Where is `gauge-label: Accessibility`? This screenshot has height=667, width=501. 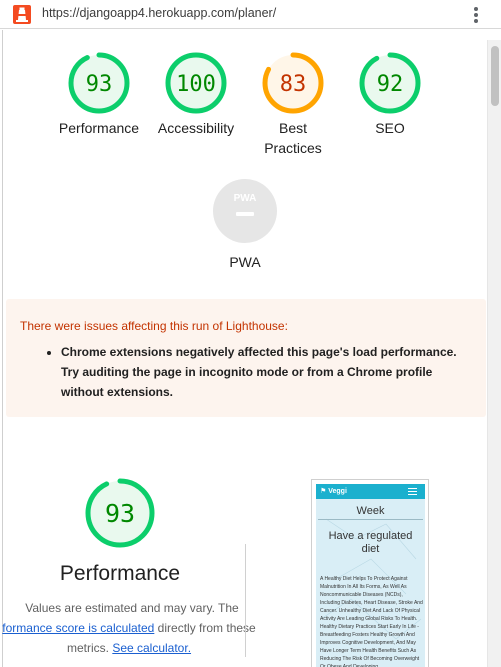
gauge-label: Accessibility is located at coordinates (196, 128).